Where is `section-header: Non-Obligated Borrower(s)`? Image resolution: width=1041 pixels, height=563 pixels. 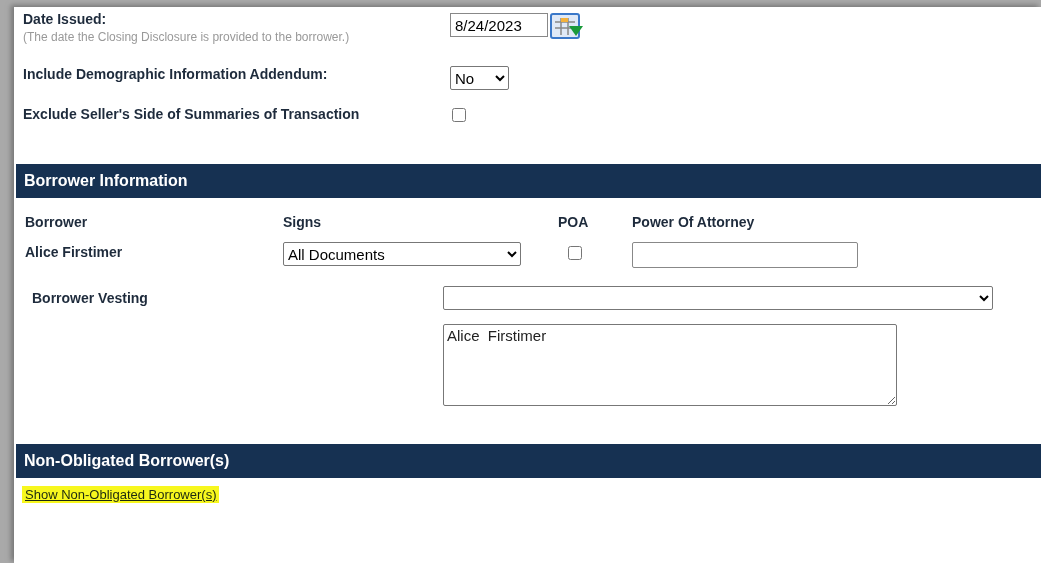 section-header: Non-Obligated Borrower(s) is located at coordinates (528, 461).